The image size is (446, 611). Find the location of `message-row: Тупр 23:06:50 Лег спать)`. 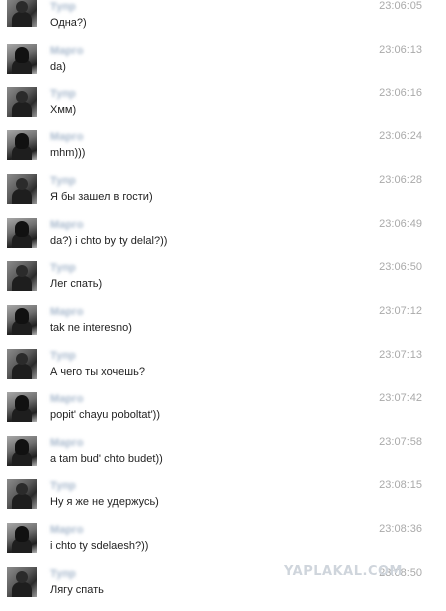

message-row: Тупр 23:06:50 Лег спать) is located at coordinates (223, 283).